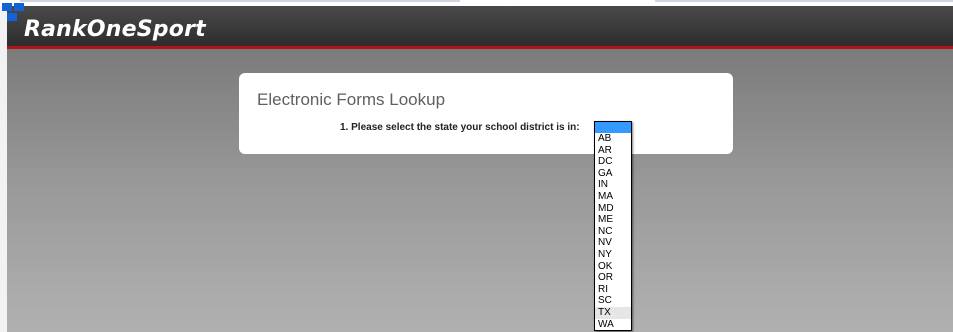  I want to click on state-option: OR, so click(613, 278).